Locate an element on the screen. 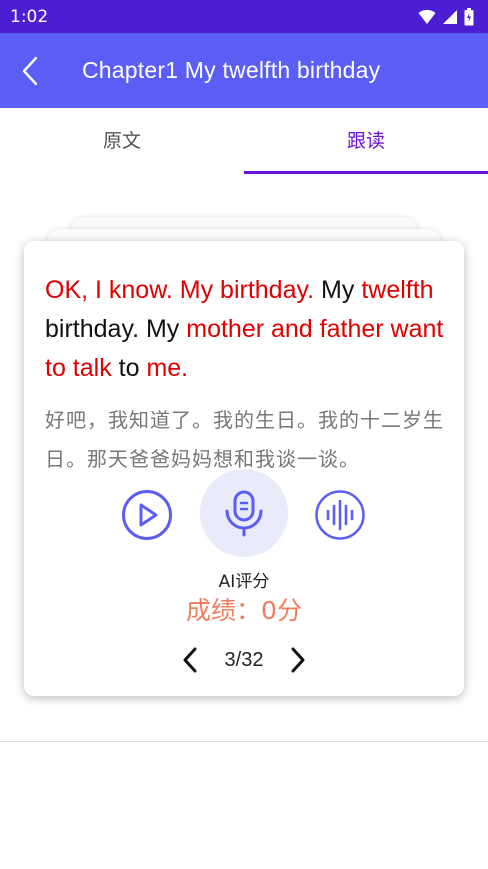 This screenshot has width=488, height=869. tab-bar: 原文 跟读 is located at coordinates (244, 141).